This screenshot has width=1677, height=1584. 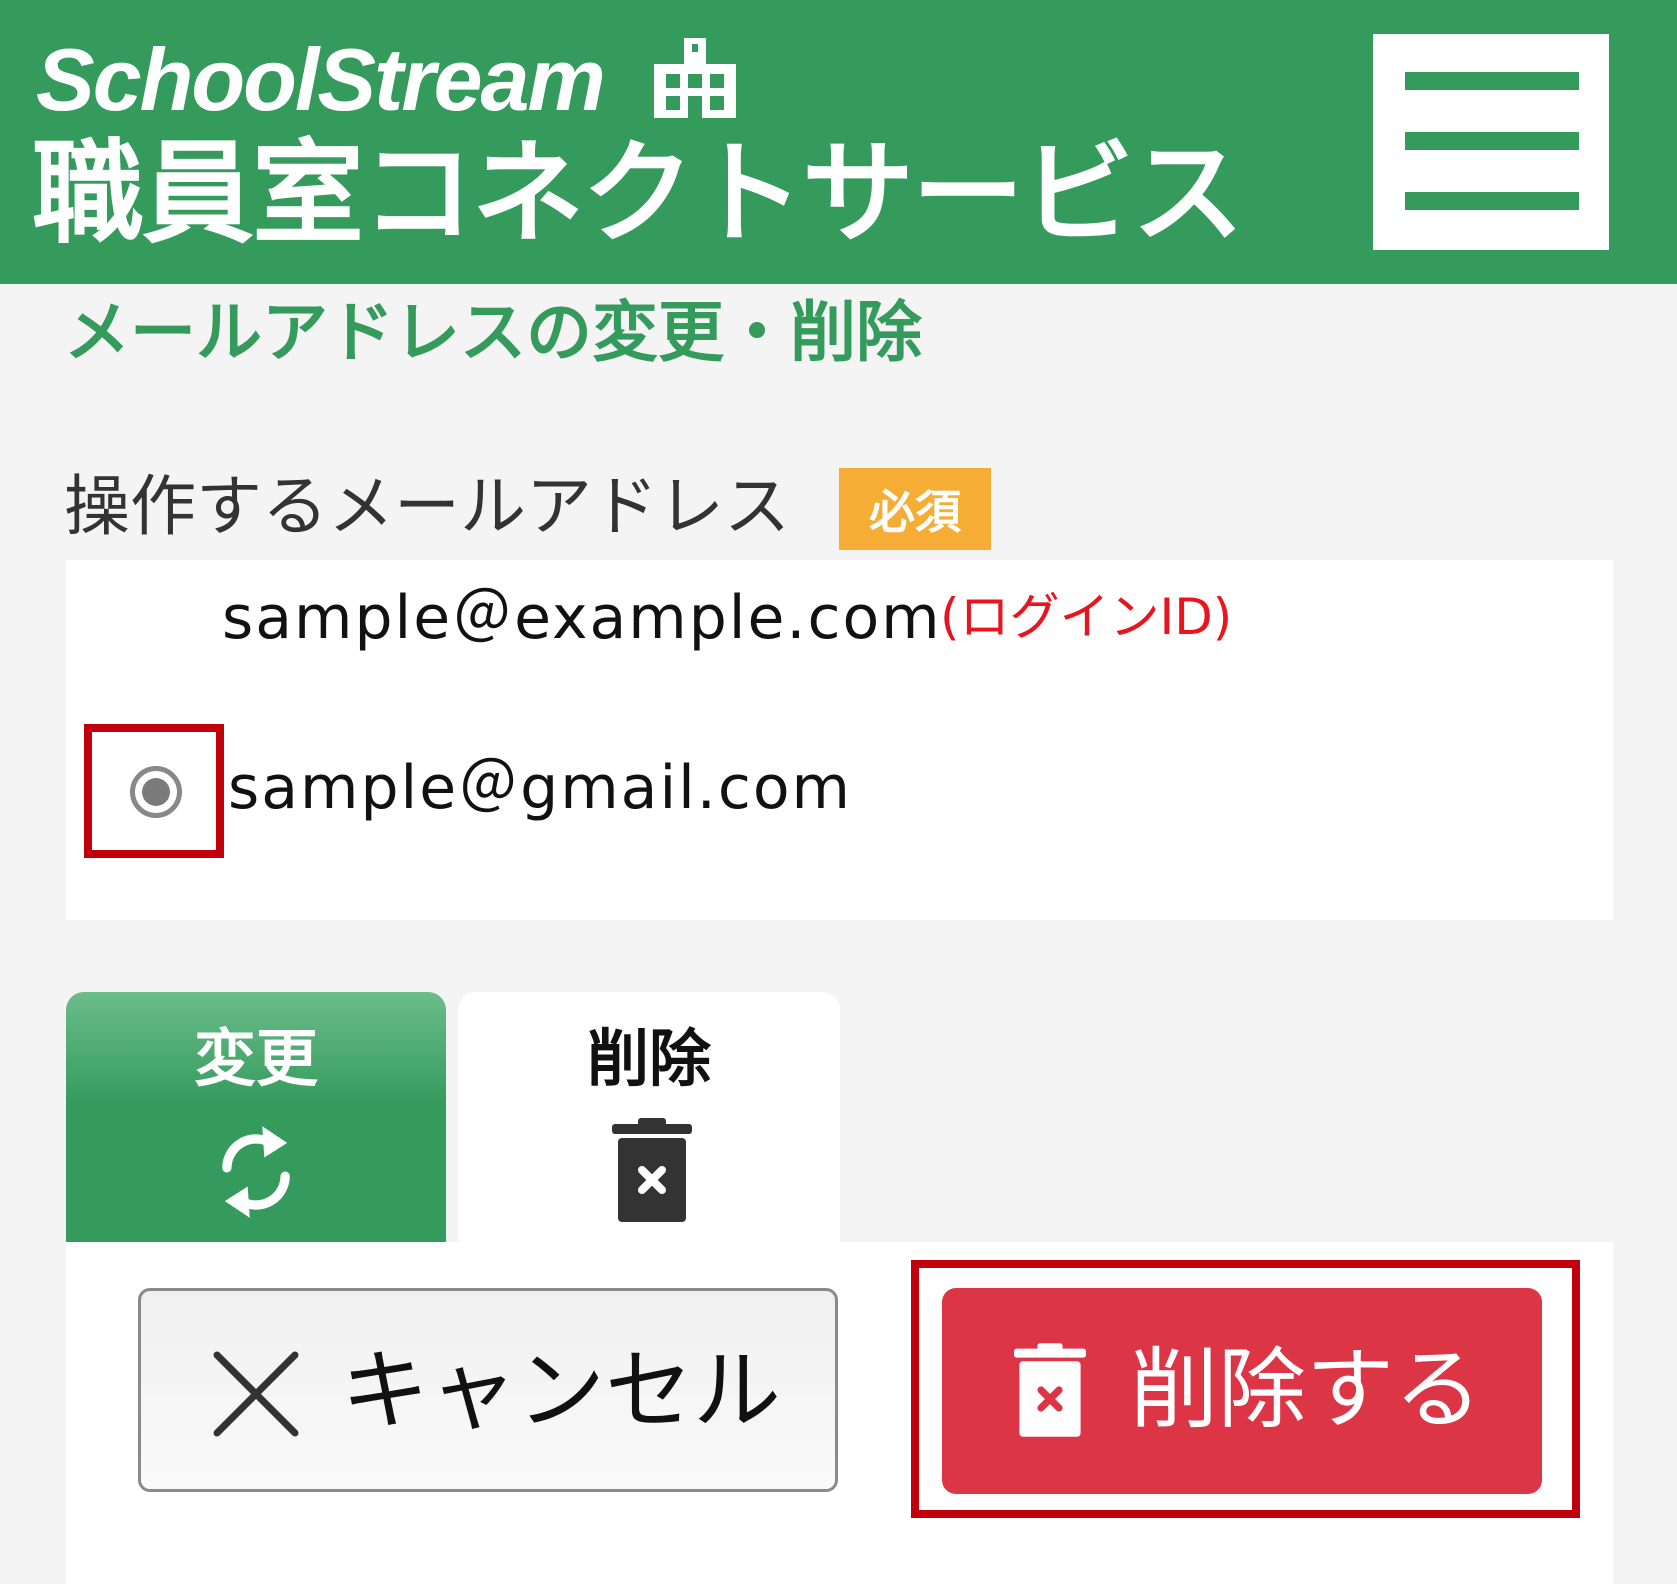 What do you see at coordinates (256, 1172) in the screenshot?
I see `refresh-icon` at bounding box center [256, 1172].